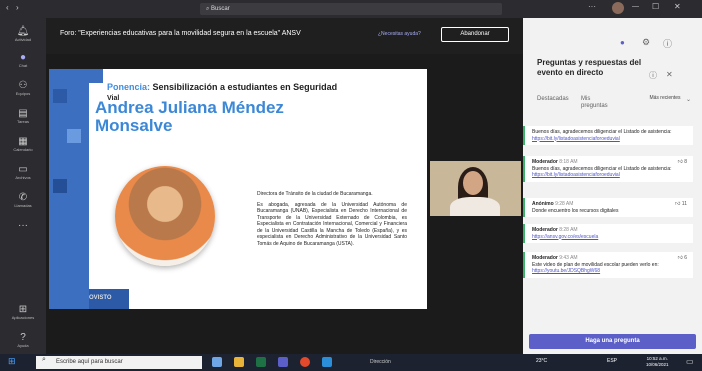 The image size is (702, 371). I want to click on search-input: ⌕ Buscar, so click(351, 9).